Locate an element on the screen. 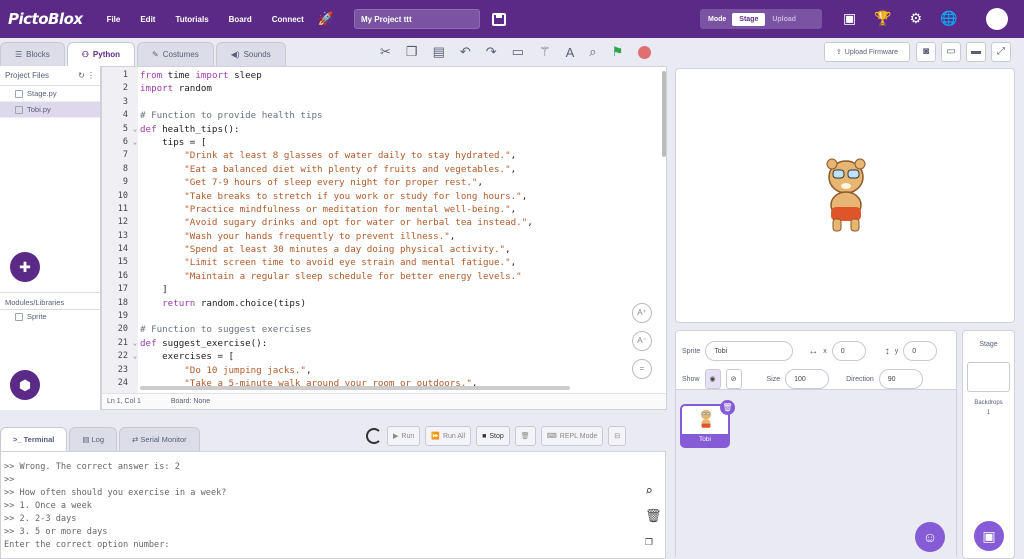 This screenshot has height=559, width=1024. backdrop-thumbnail is located at coordinates (988, 377).